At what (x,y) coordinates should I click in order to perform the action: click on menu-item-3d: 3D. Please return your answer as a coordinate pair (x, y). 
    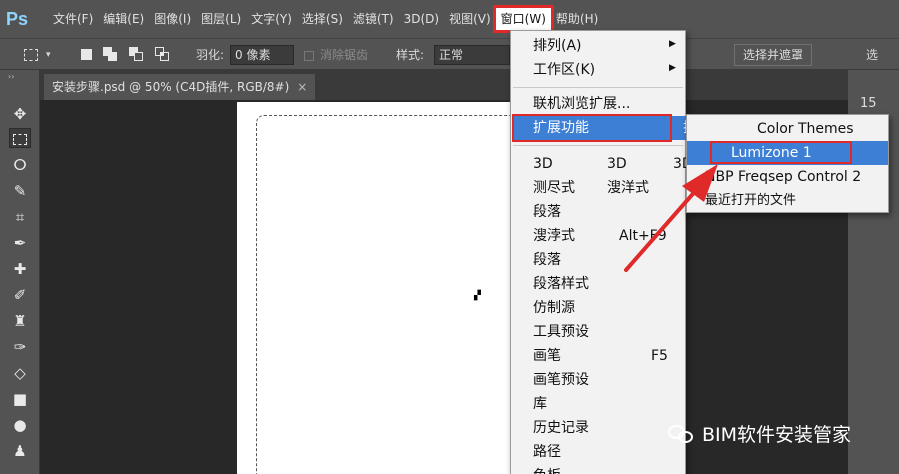
    Looking at the image, I should click on (543, 164).